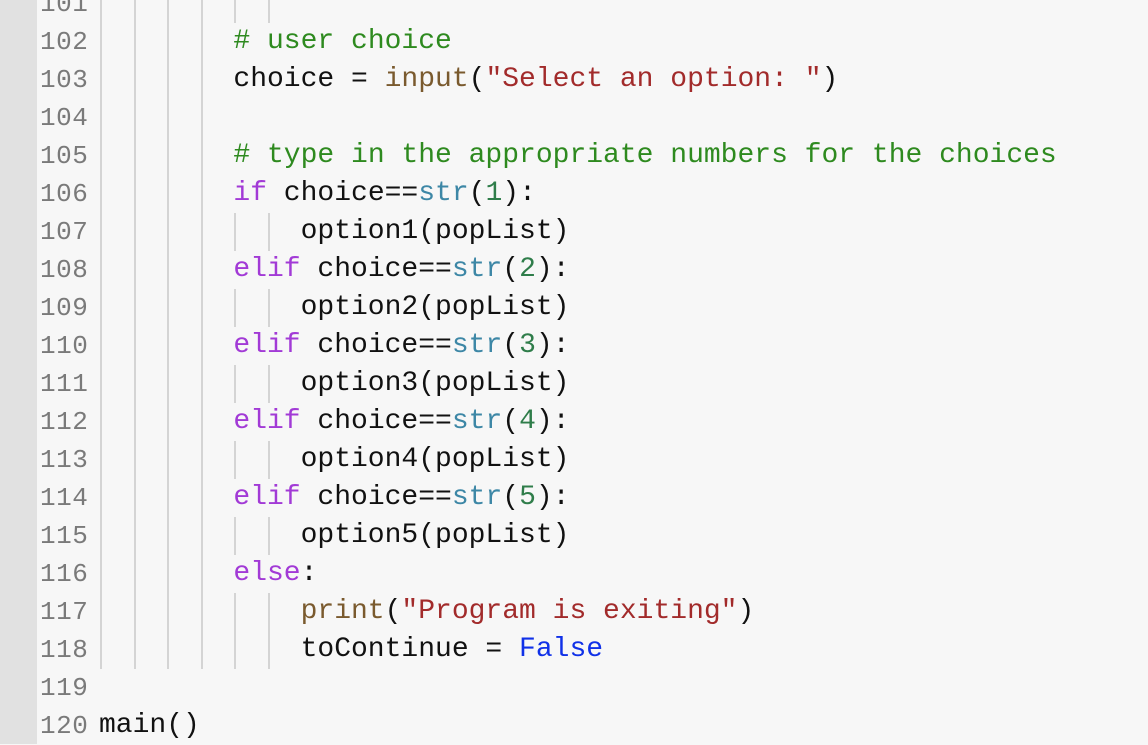 The height and width of the screenshot is (745, 1148). What do you see at coordinates (435, 307) in the screenshot?
I see `token-plain: option2(popList)` at bounding box center [435, 307].